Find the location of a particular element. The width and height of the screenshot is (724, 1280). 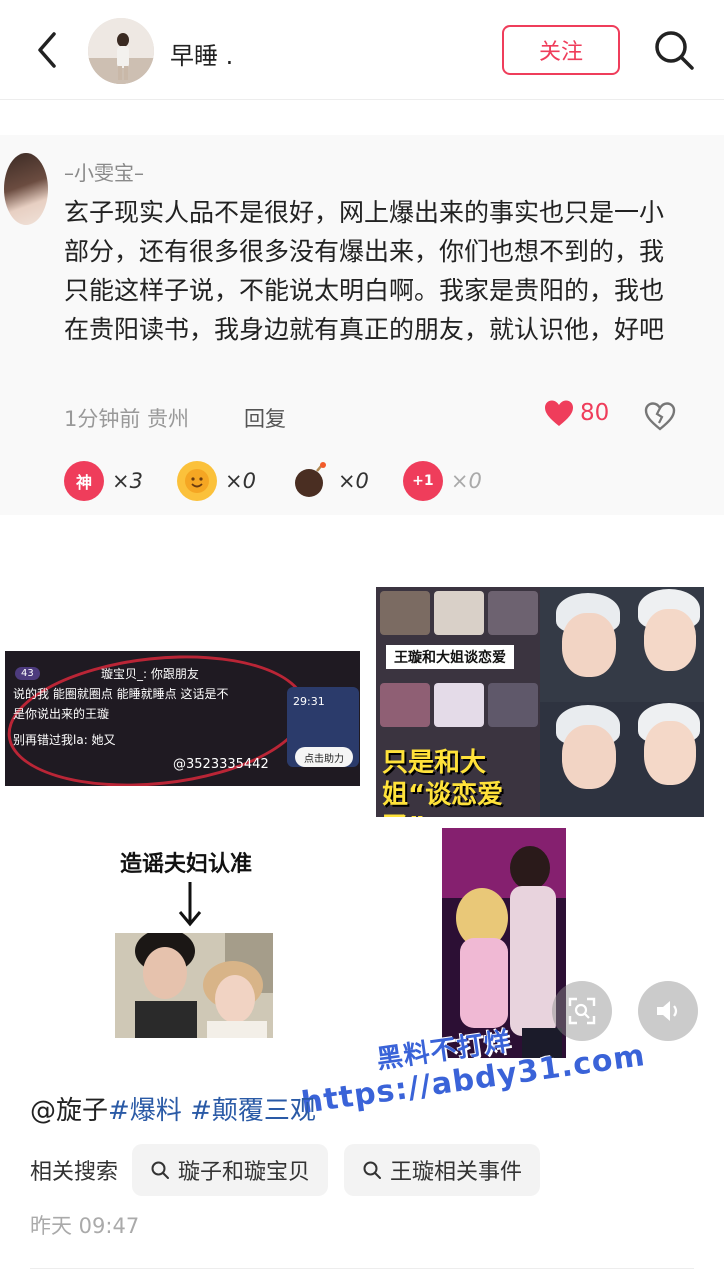

chat-line: 别再错过我la: 她又 is located at coordinates (64, 740).